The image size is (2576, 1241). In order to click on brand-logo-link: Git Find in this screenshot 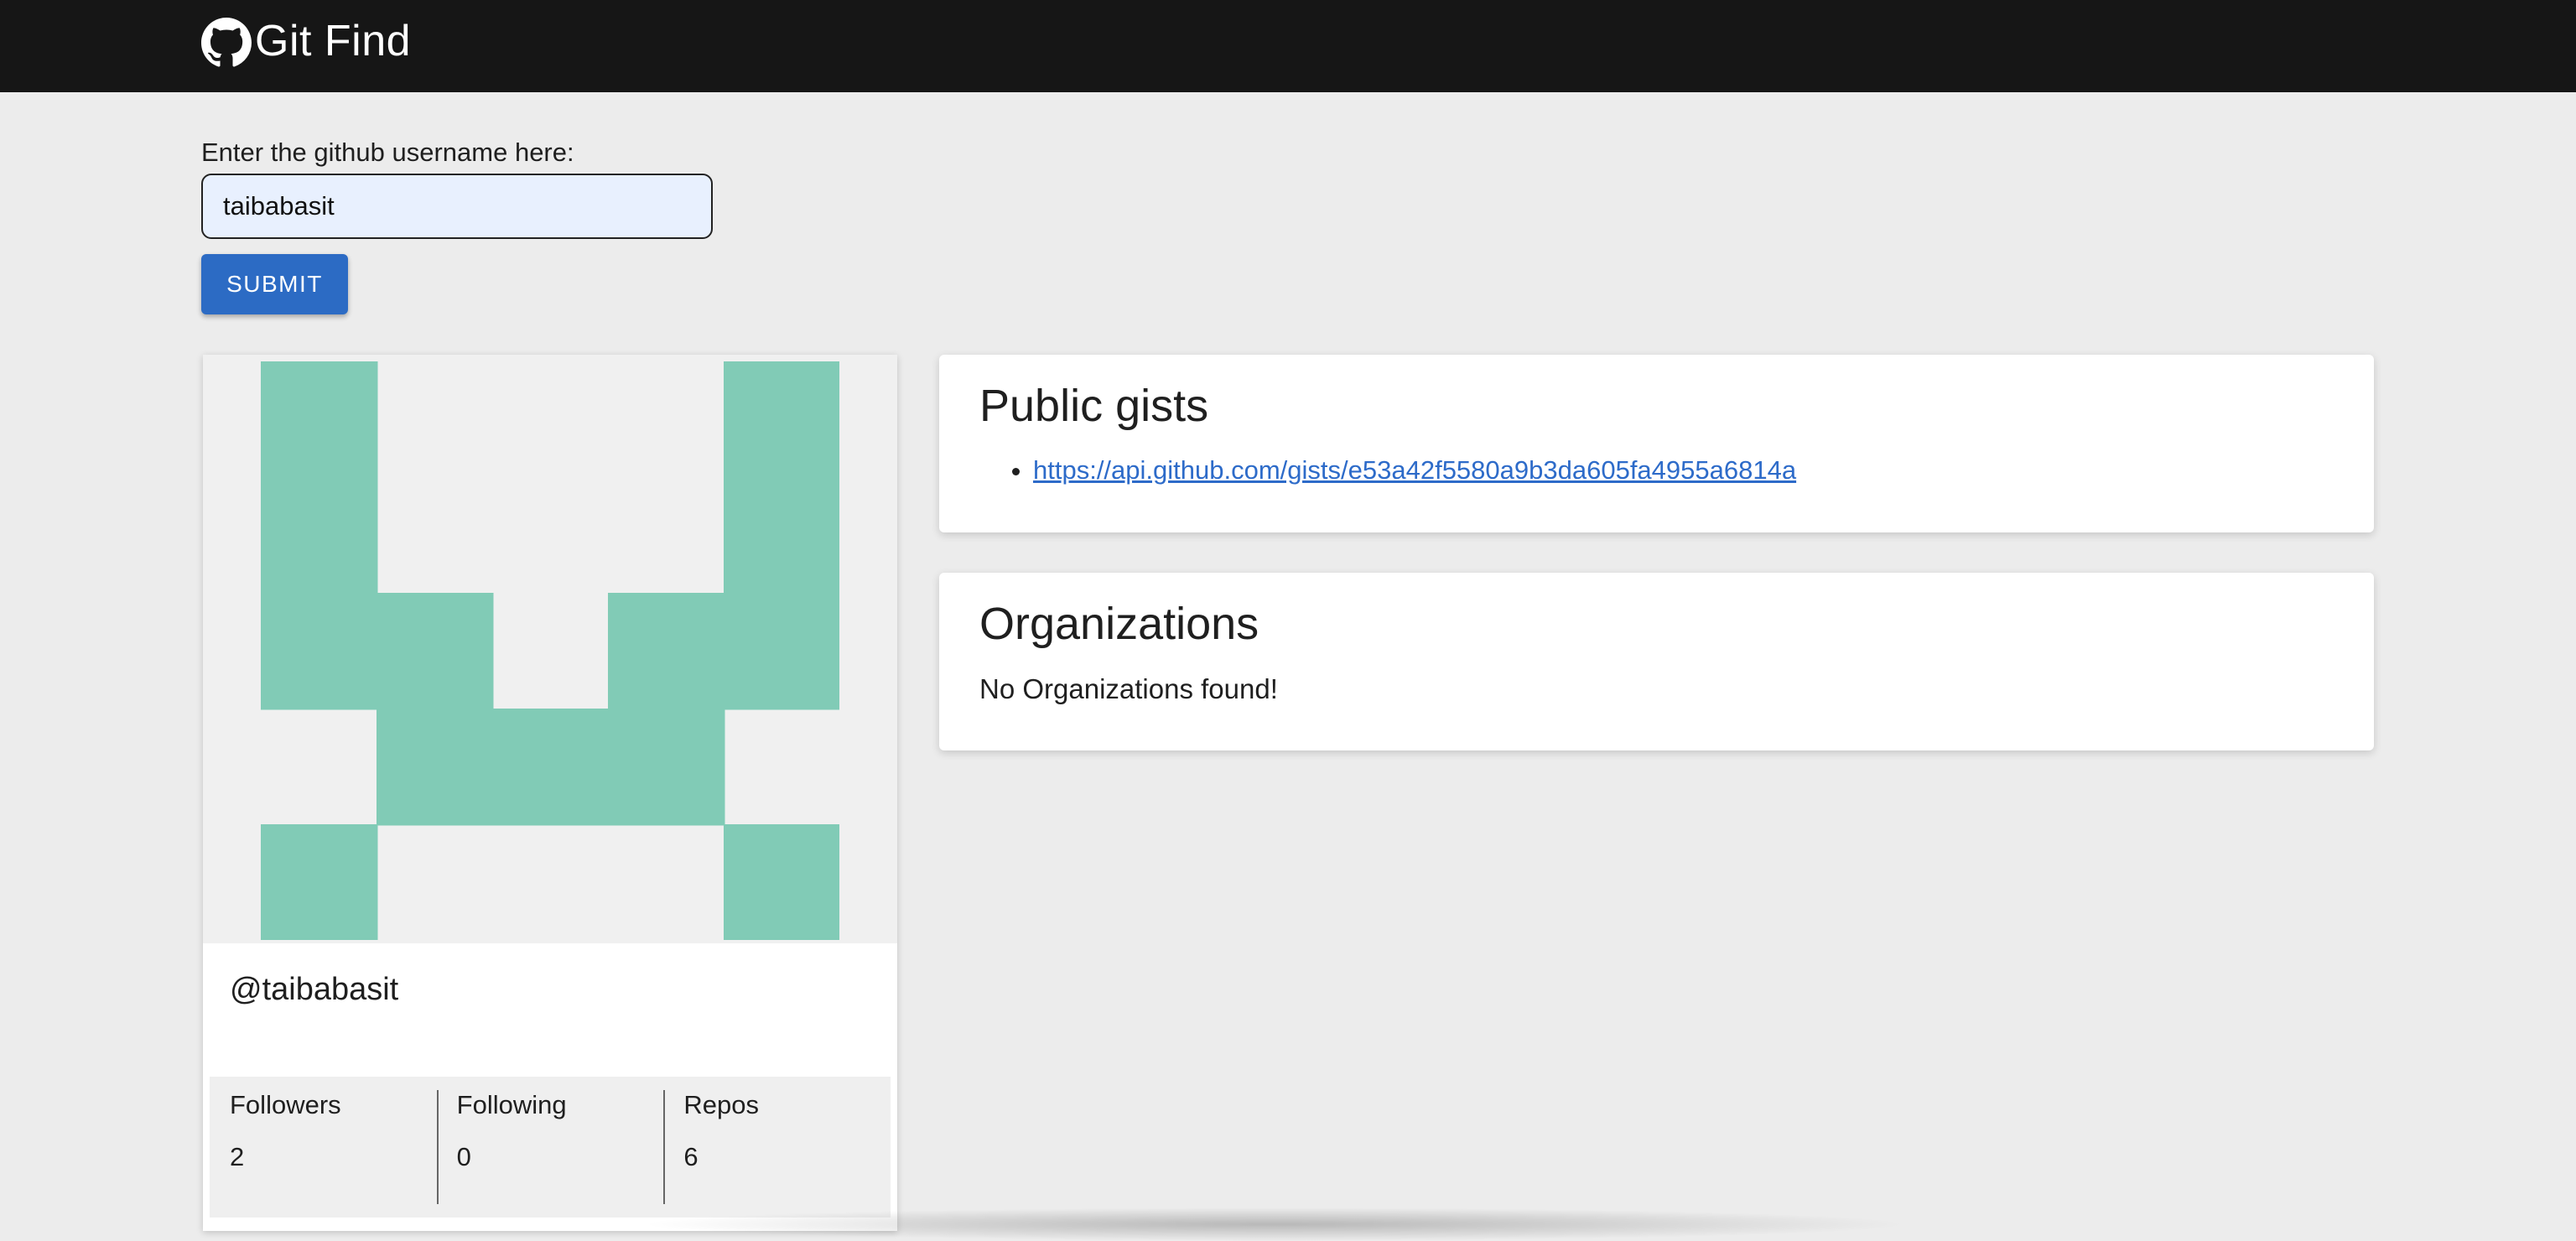, I will do `click(306, 41)`.